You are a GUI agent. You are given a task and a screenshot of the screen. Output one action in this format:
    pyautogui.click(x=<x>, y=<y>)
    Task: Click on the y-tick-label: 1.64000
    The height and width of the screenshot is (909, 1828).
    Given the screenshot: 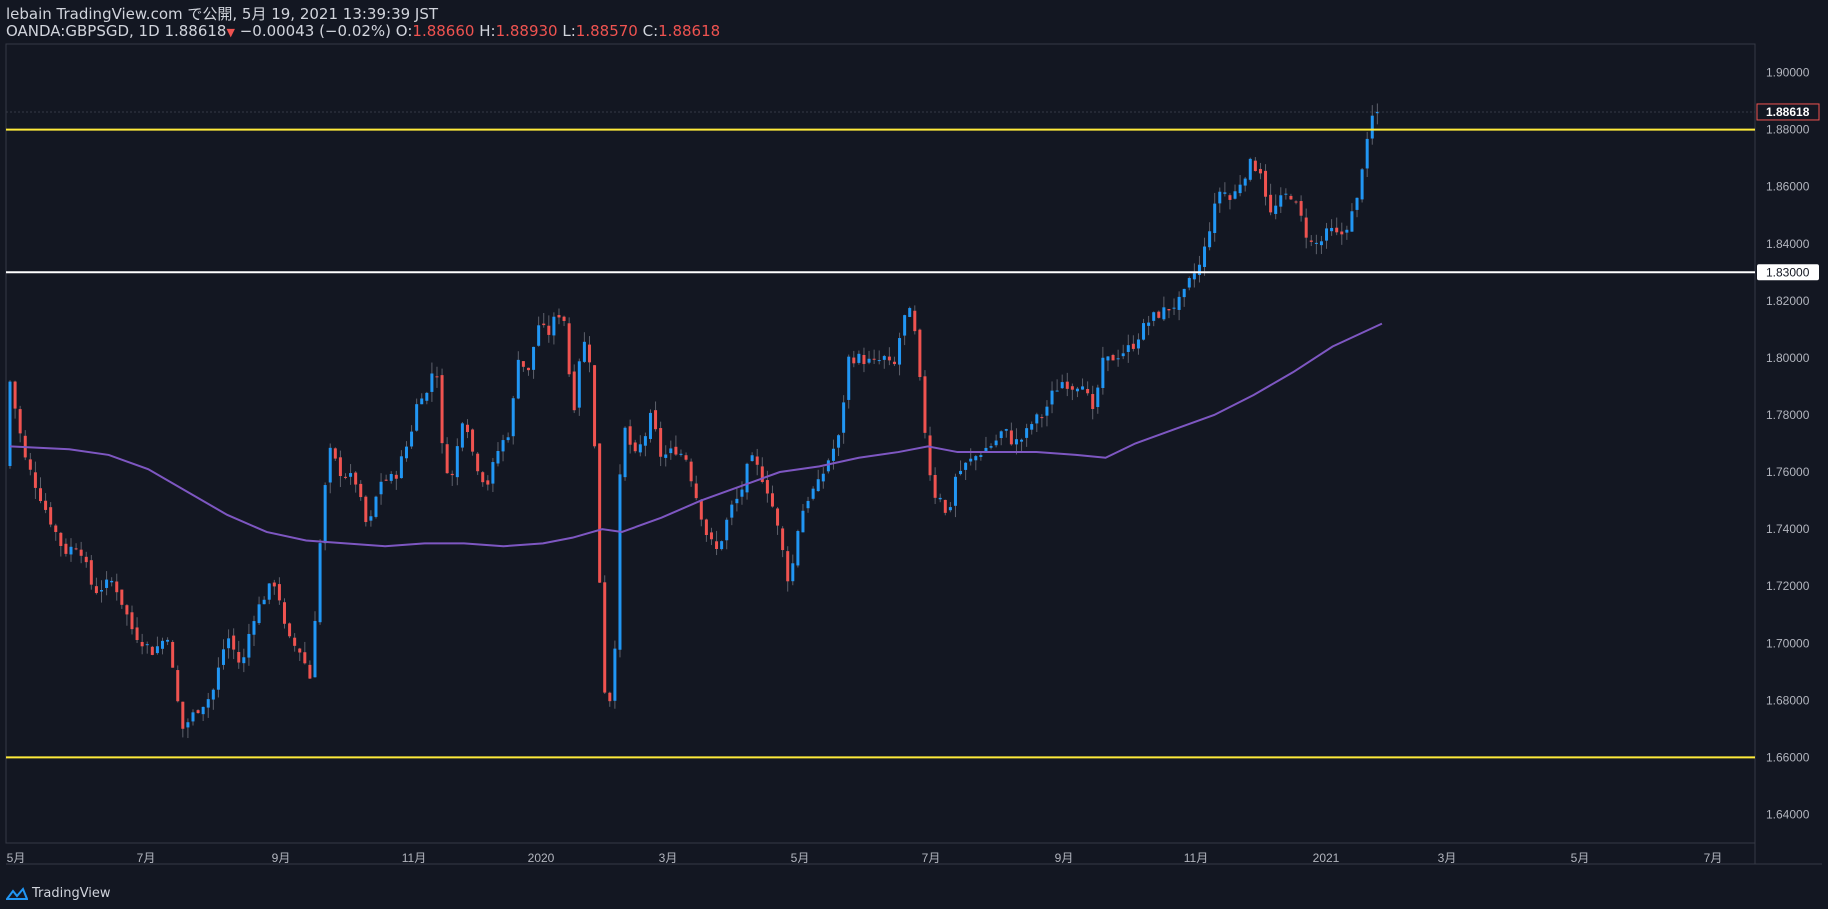 What is the action you would take?
    pyautogui.click(x=1788, y=814)
    